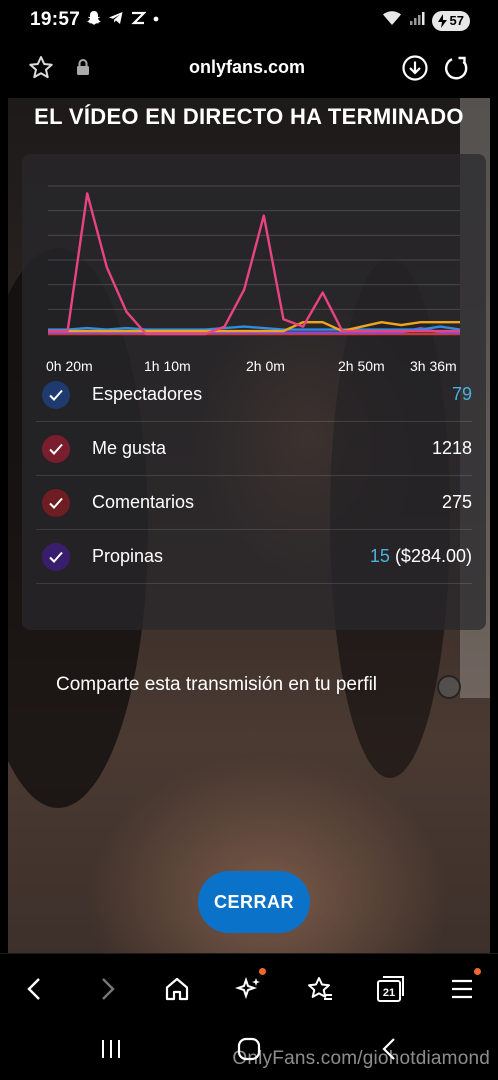  I want to click on status-time: 19:57, so click(55, 19).